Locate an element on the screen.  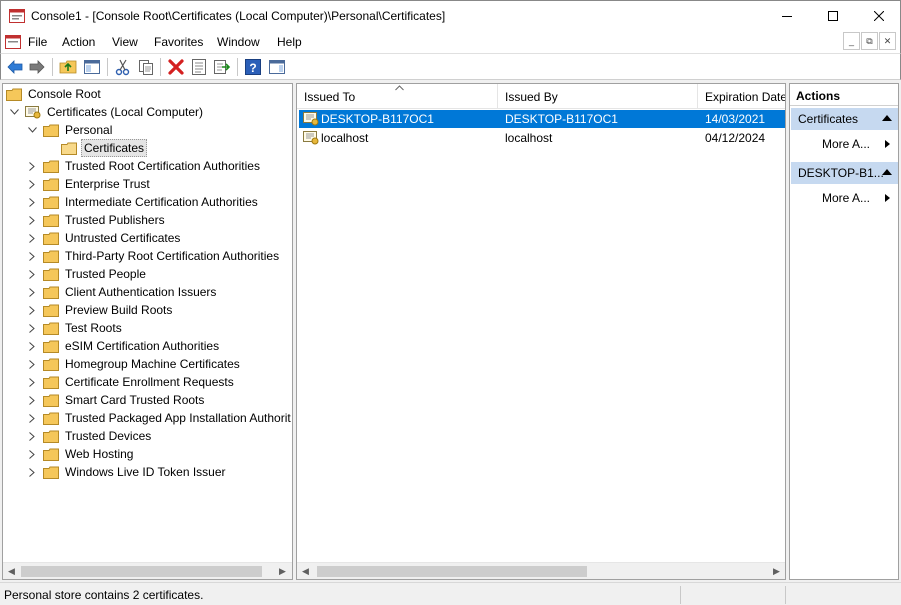
tree-item-store: Intermediate Certification Authorities is located at coordinates (143, 202).